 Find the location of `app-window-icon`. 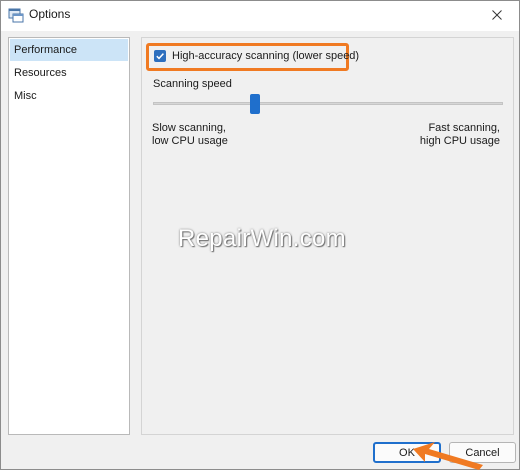

app-window-icon is located at coordinates (16, 15).